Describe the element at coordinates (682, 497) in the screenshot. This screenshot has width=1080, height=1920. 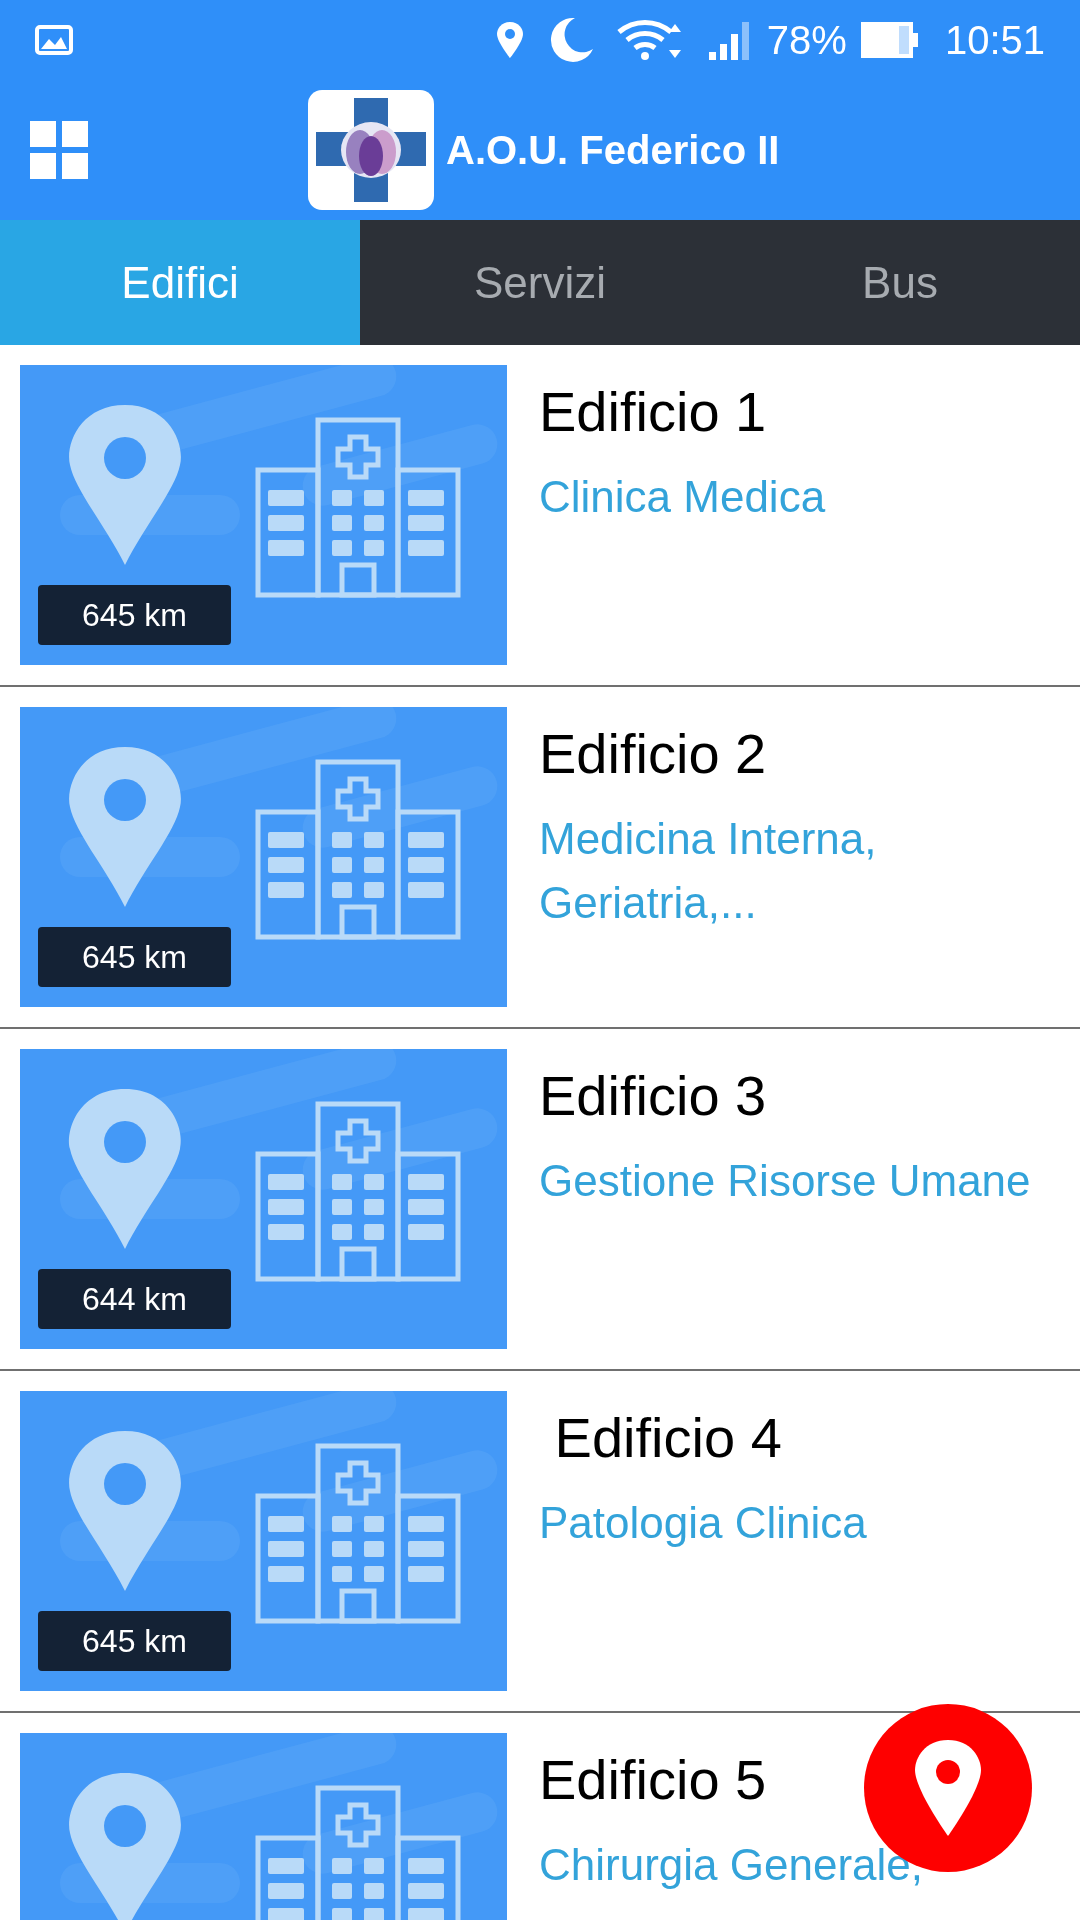
I see `department-list: Clinica Medica` at that location.